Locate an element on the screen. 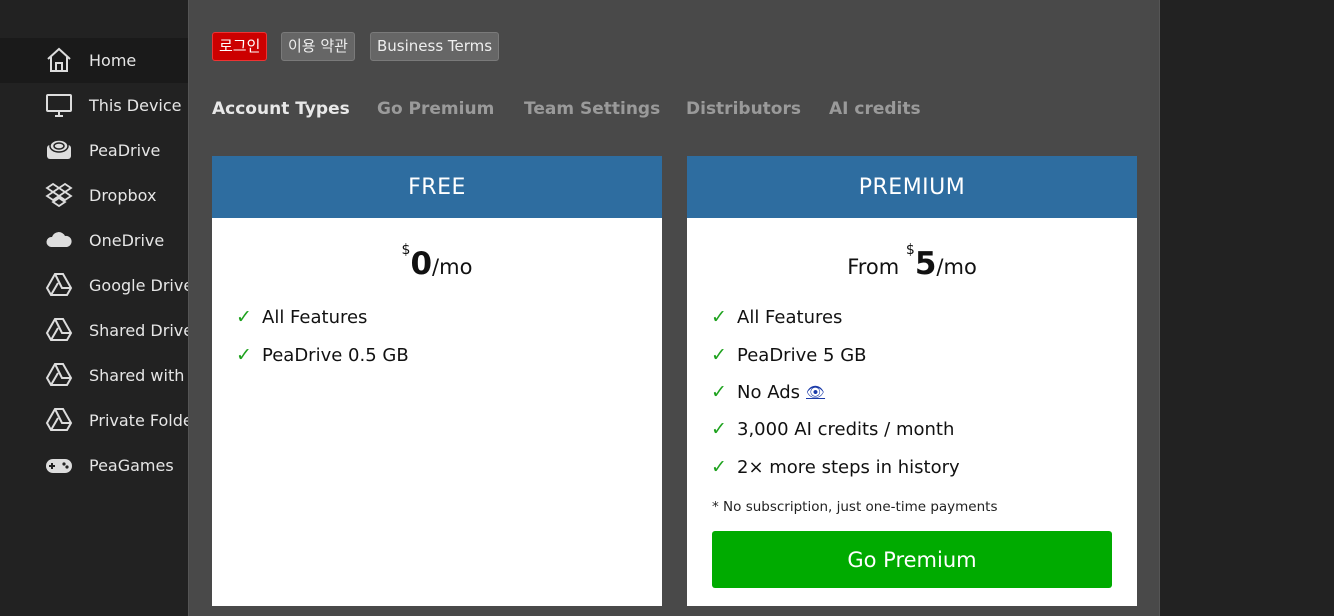  sidebar-item-google-drive: Google Drive is located at coordinates (94, 285).